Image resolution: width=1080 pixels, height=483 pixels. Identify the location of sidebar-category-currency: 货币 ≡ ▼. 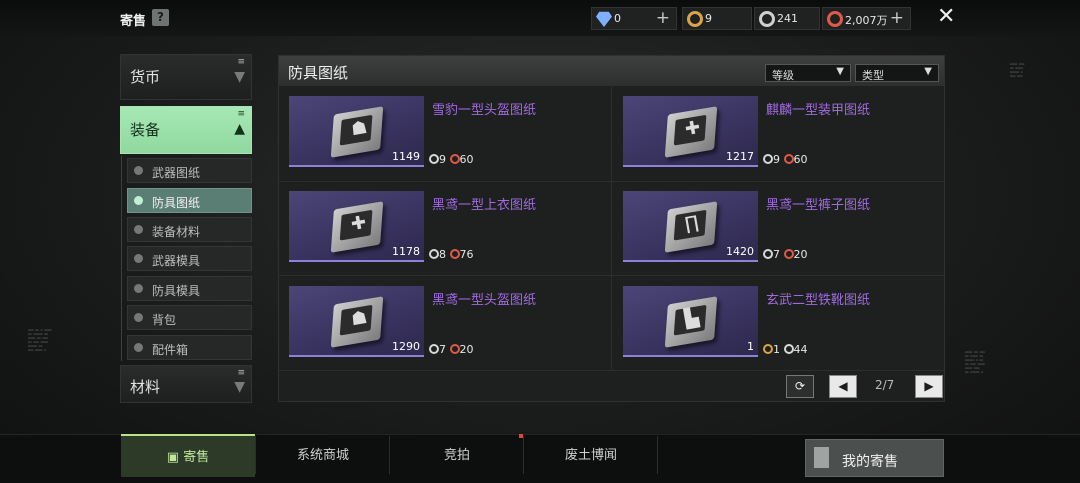
(186, 77).